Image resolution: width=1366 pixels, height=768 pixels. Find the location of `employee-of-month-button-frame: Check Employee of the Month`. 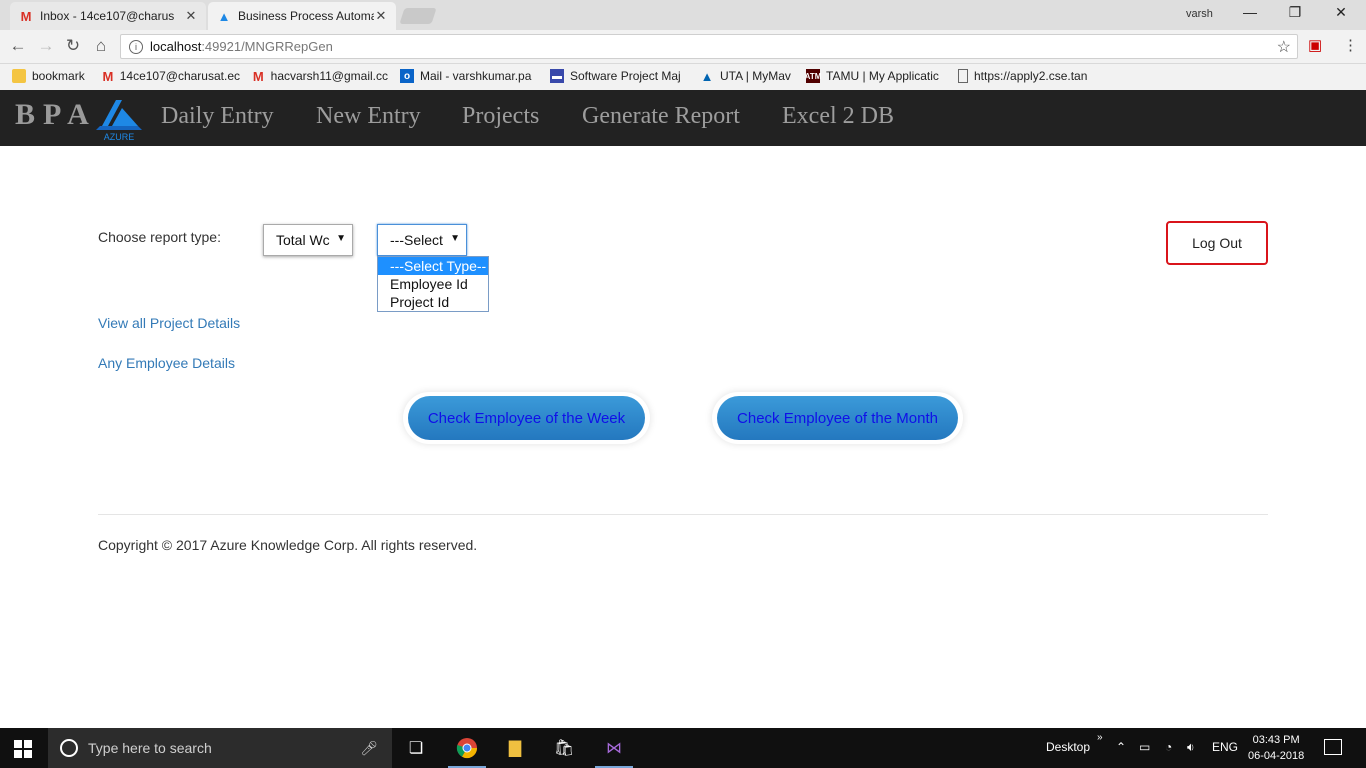

employee-of-month-button-frame: Check Employee of the Month is located at coordinates (837, 418).